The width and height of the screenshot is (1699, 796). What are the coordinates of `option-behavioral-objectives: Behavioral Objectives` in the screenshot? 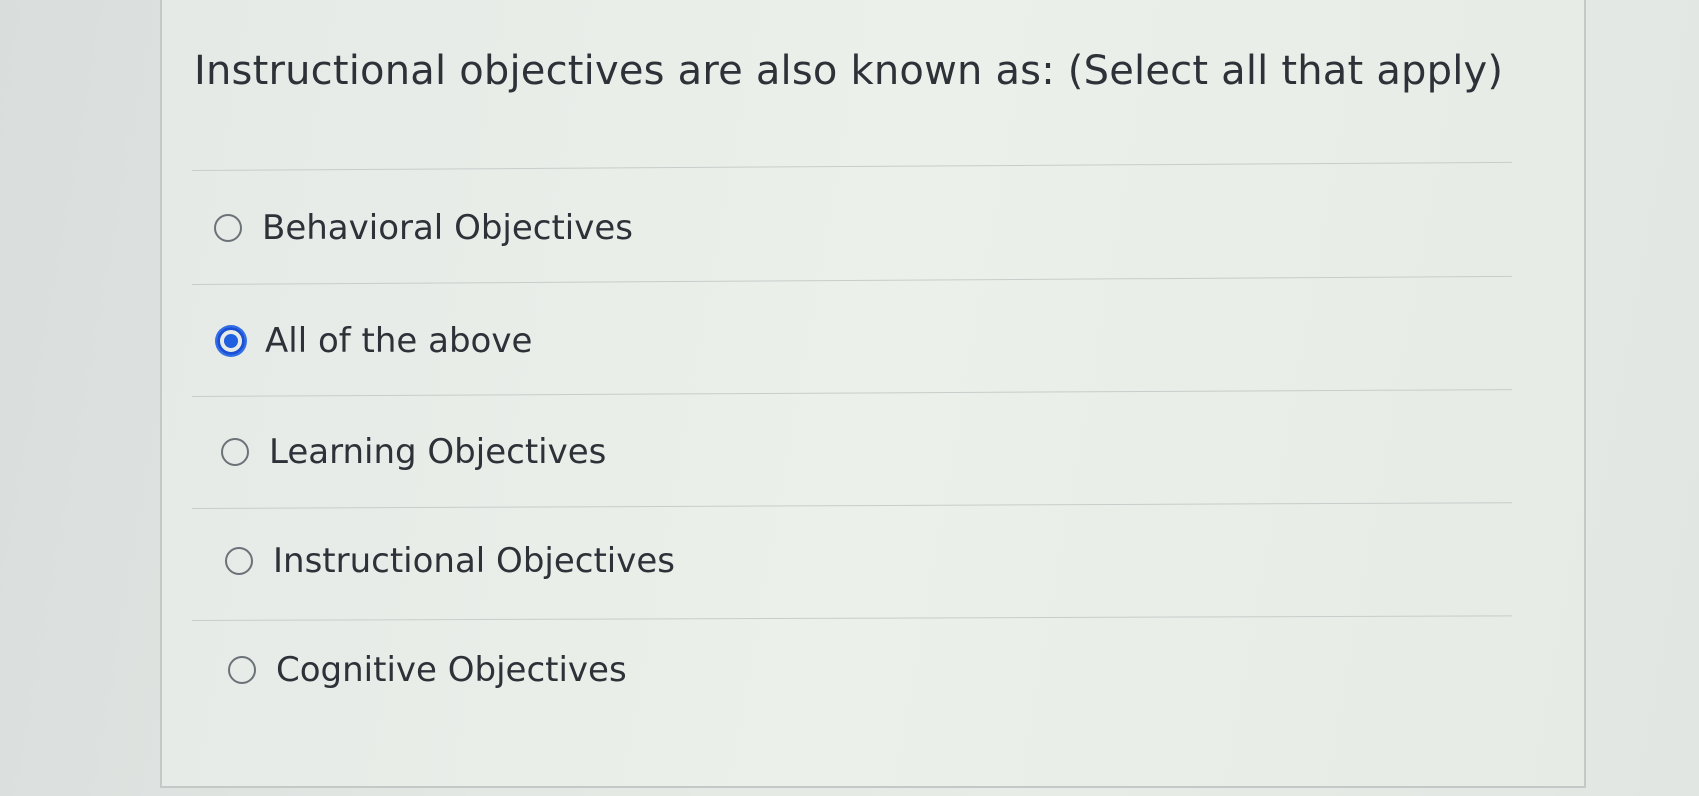 It's located at (423, 228).